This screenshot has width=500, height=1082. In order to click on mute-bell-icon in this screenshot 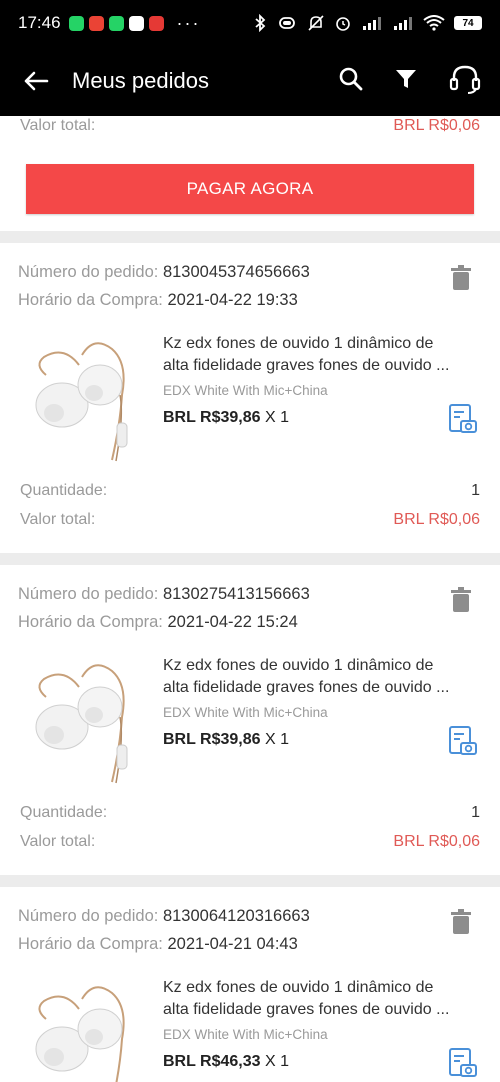, I will do `click(316, 23)`.